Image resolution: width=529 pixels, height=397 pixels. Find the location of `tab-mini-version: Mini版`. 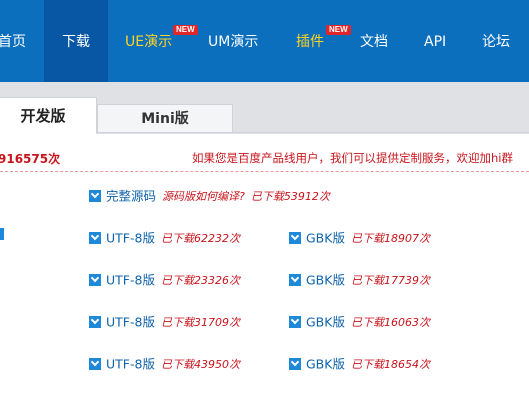

tab-mini-version: Mini版 is located at coordinates (165, 118).